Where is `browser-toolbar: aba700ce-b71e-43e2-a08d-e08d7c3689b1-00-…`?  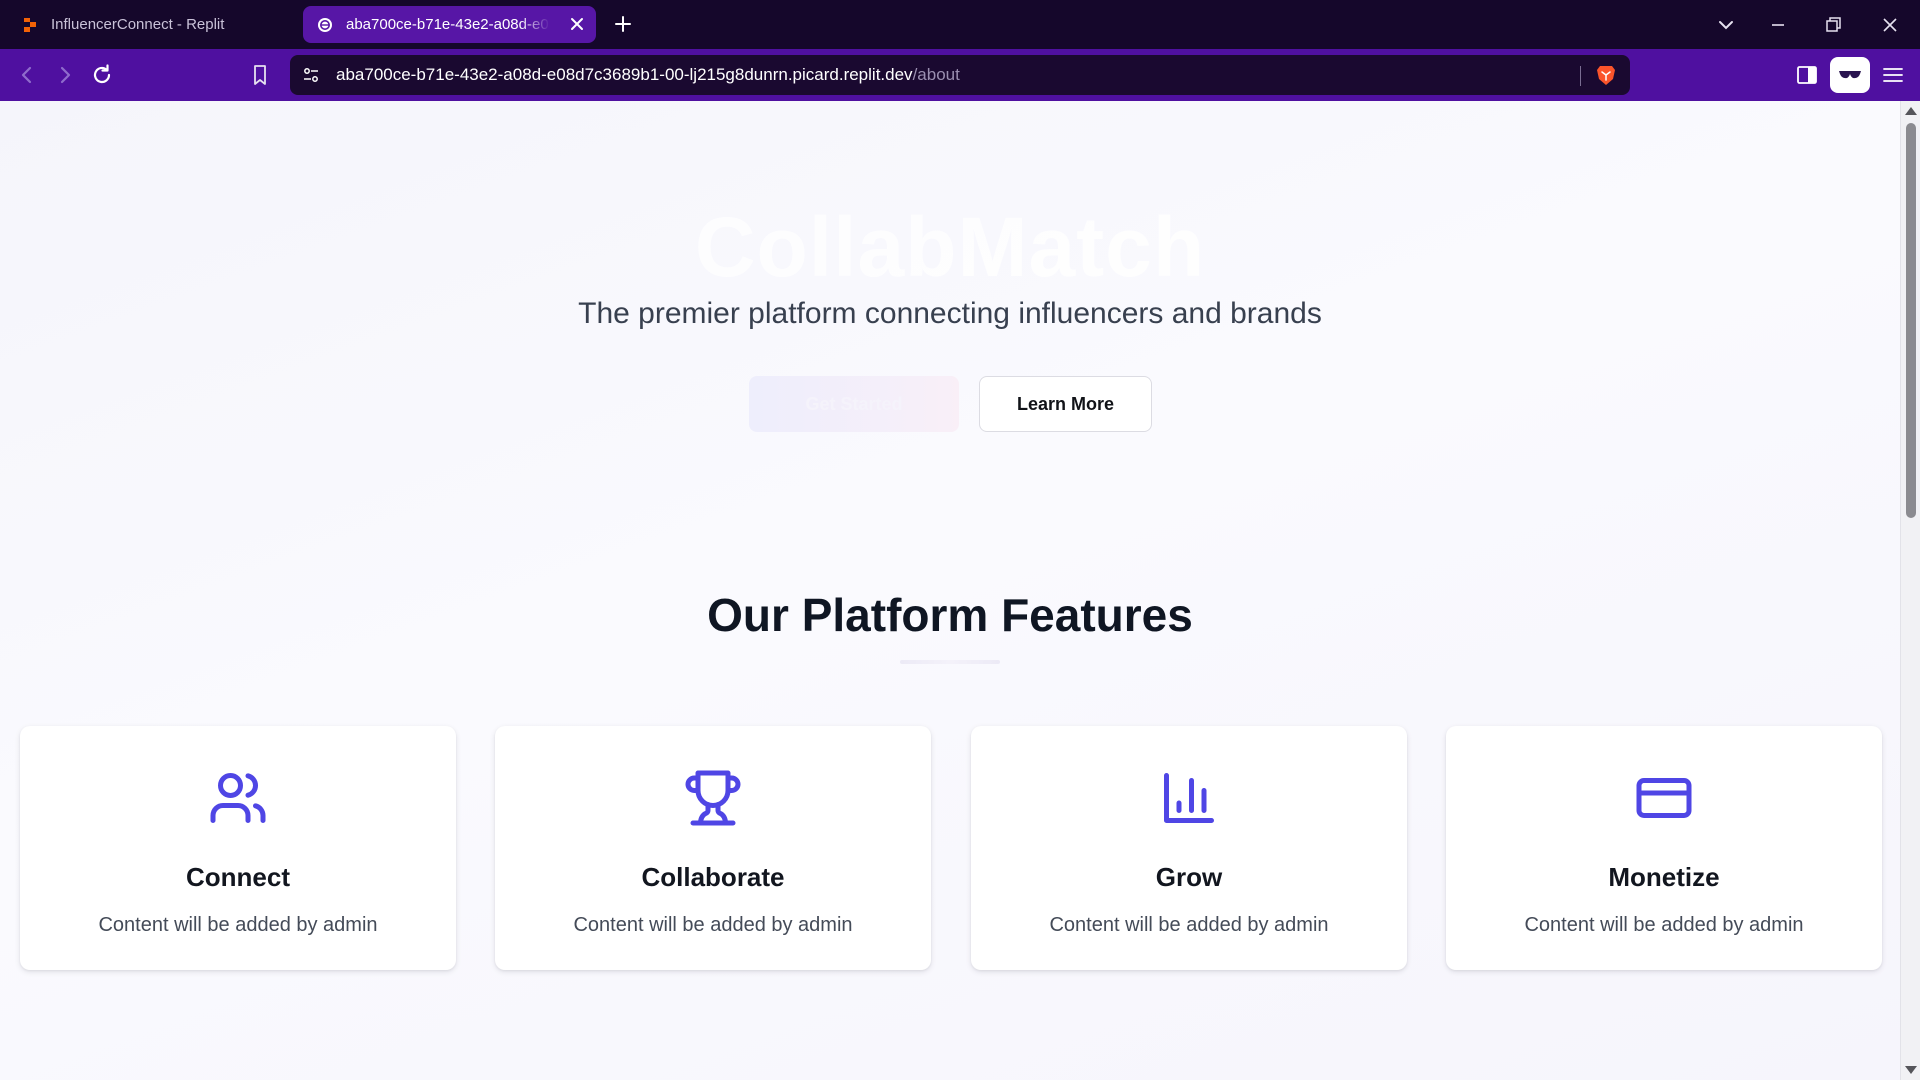
browser-toolbar: aba700ce-b71e-43e2-a08d-e08d7c3689b1-00-… is located at coordinates (960, 75).